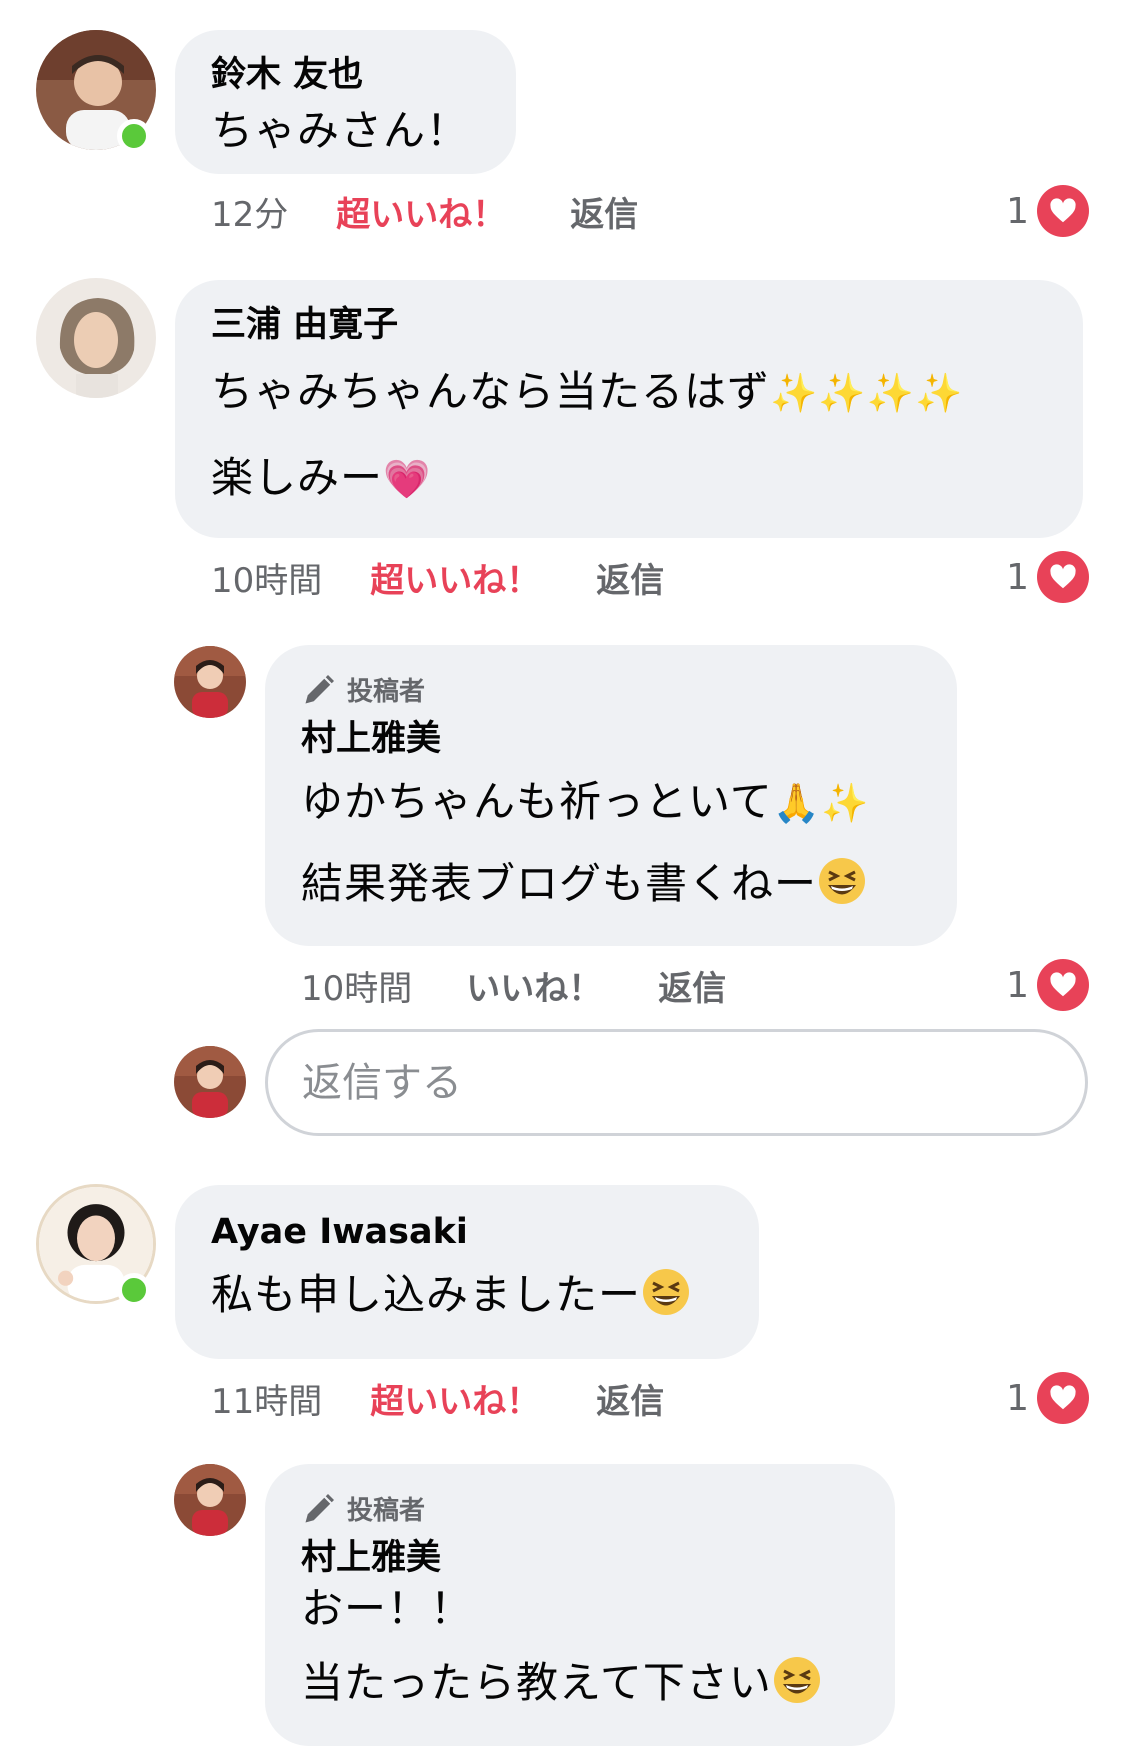 The height and width of the screenshot is (1764, 1125). I want to click on comment-bubble: 投稿者 村上雅美 ゆかちゃんも祈っといて🙏✨ 結果発表ブログも書くねー, so click(611, 795).